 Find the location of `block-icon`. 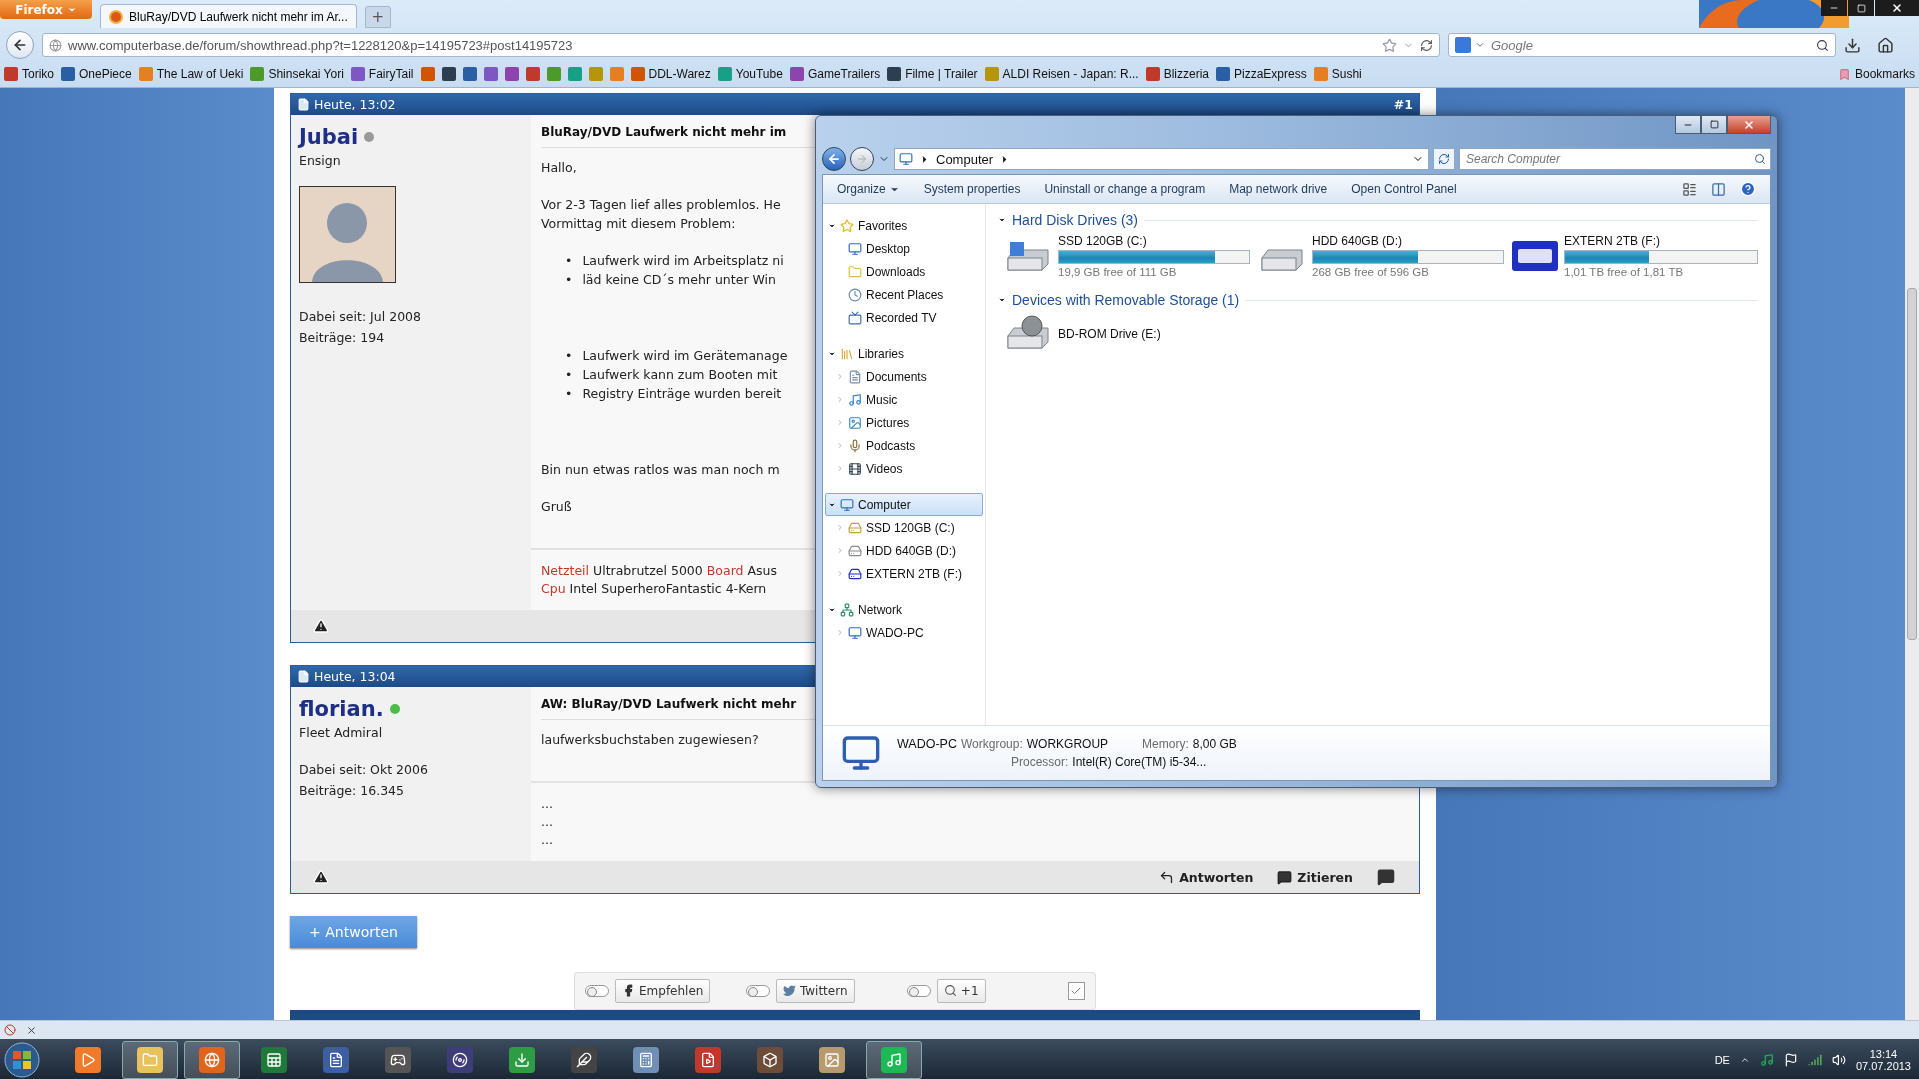

block-icon is located at coordinates (10, 1030).